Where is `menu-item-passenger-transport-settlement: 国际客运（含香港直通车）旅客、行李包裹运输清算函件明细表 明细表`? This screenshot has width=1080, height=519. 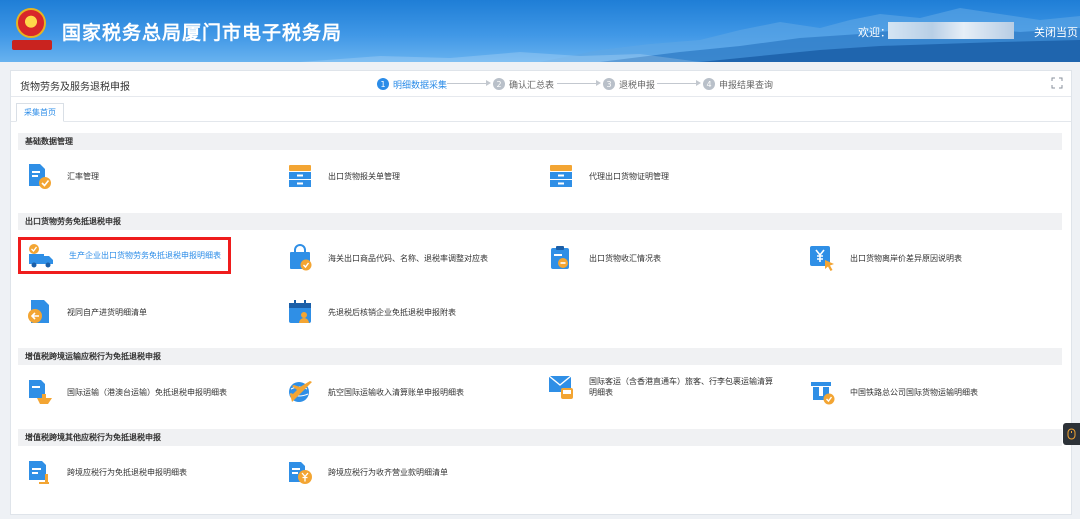 menu-item-passenger-transport-settlement: 国际客运（含香港直通车）旅客、行李包裹运输清算函件明细表 明细表 is located at coordinates (663, 387).